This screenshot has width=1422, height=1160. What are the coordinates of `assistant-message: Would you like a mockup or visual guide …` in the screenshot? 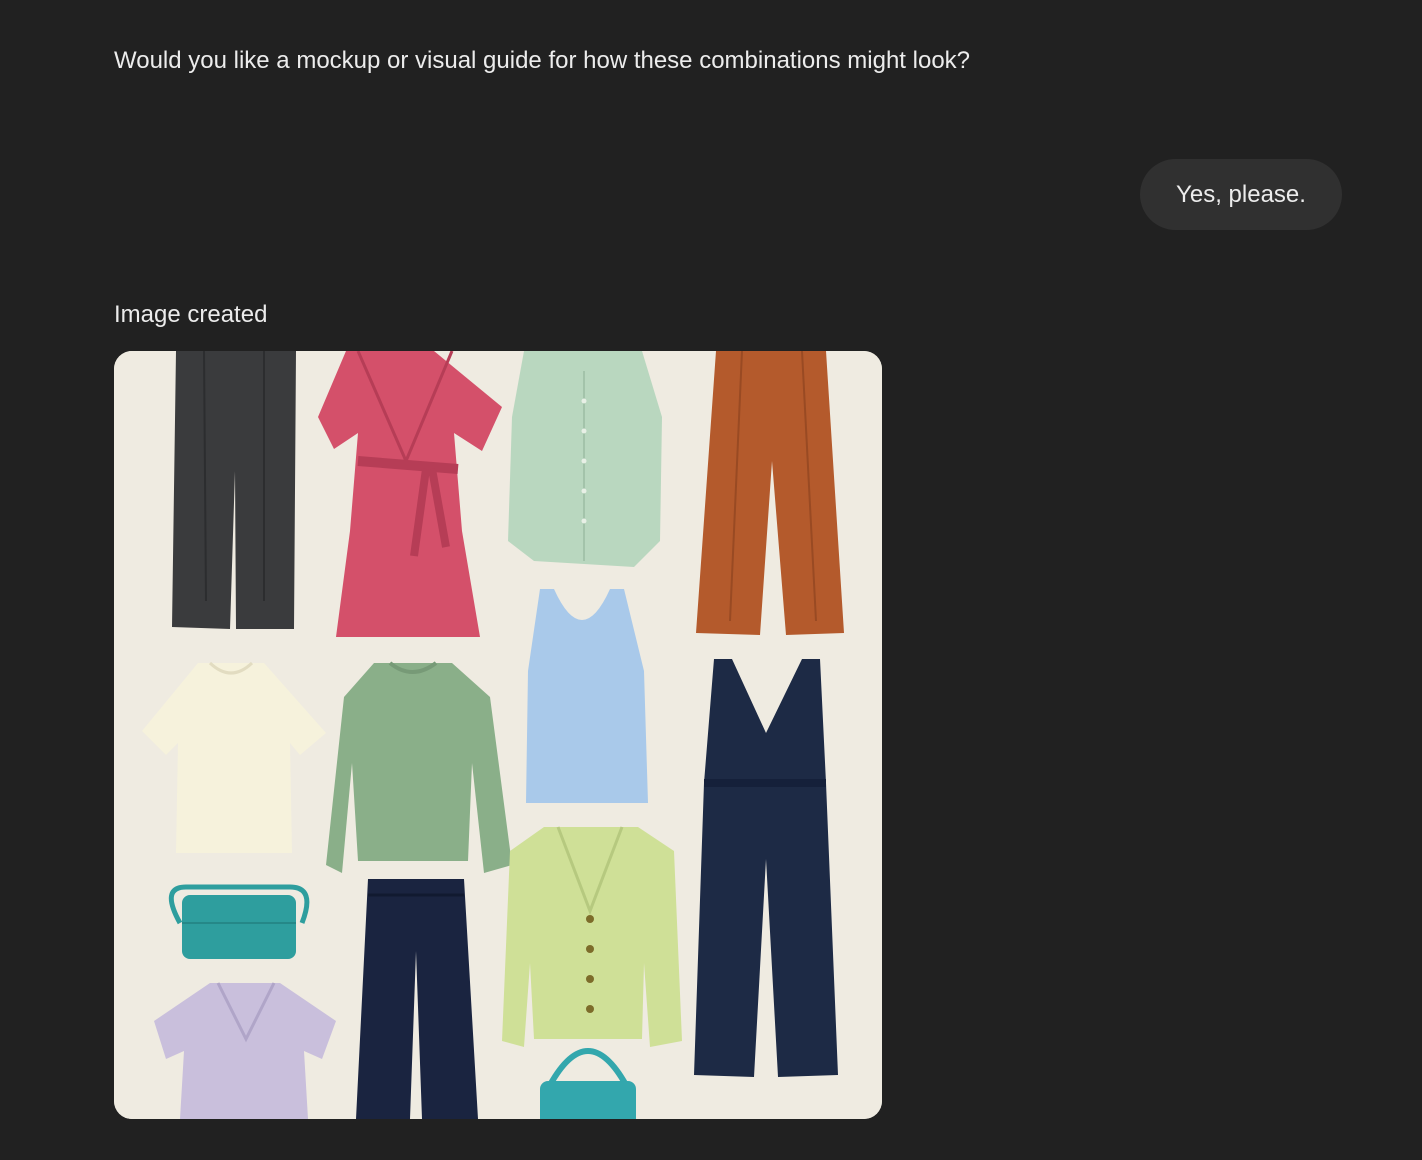 It's located at (542, 60).